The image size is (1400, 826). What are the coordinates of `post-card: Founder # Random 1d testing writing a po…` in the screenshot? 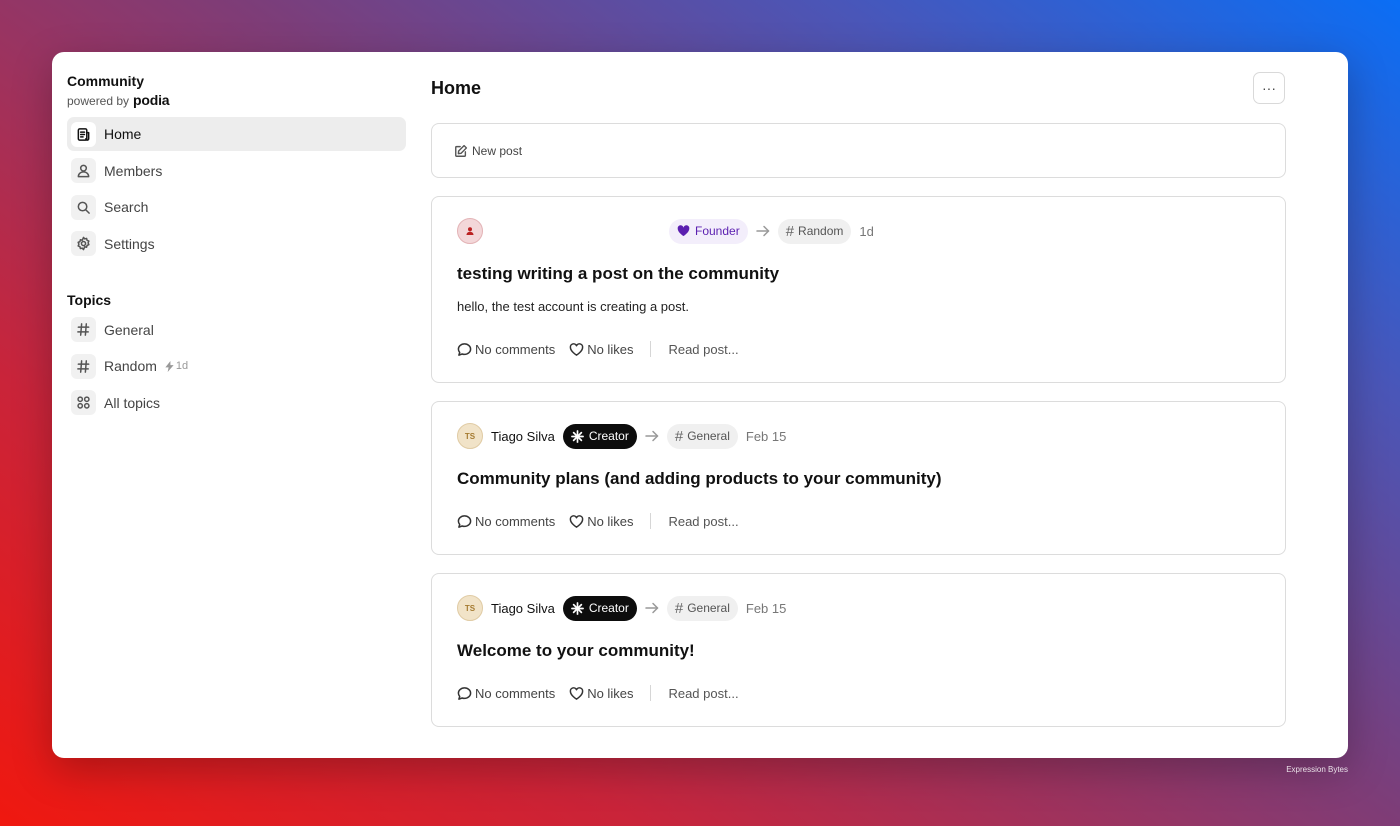 It's located at (858, 289).